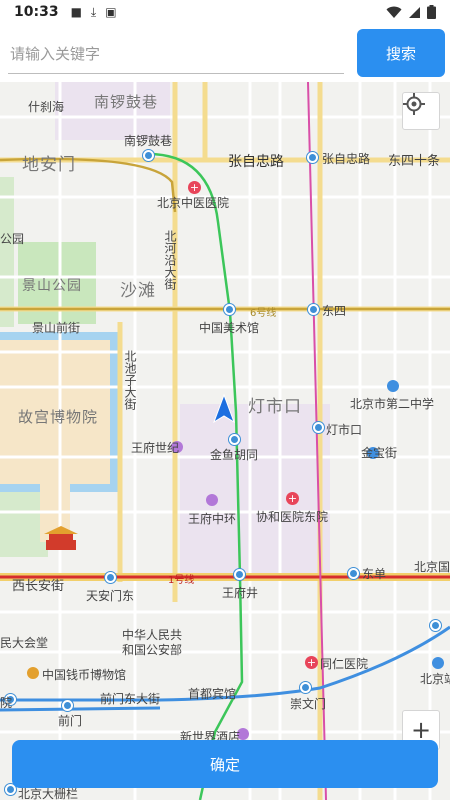  What do you see at coordinates (234, 455) in the screenshot?
I see `map-label: 金鱼胡同` at bounding box center [234, 455].